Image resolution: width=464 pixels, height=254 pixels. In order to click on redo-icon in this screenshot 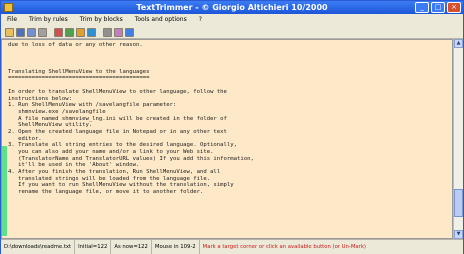, I will do `click(91, 32)`.